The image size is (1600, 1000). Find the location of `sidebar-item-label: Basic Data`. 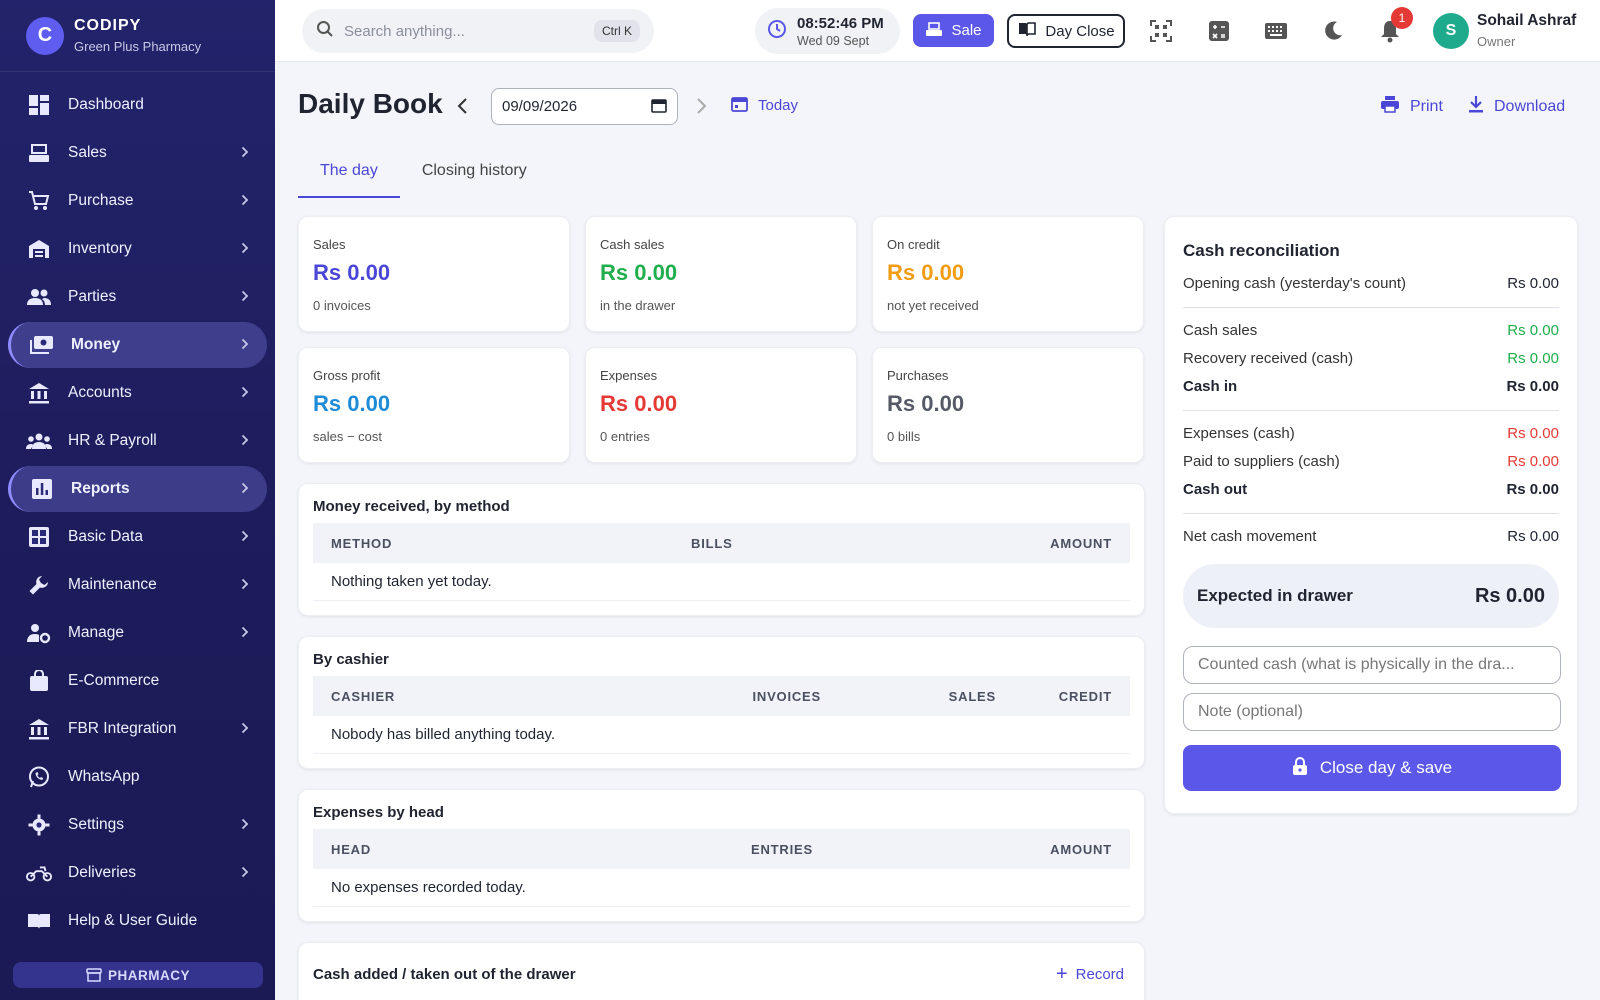

sidebar-item-label: Basic Data is located at coordinates (105, 536).